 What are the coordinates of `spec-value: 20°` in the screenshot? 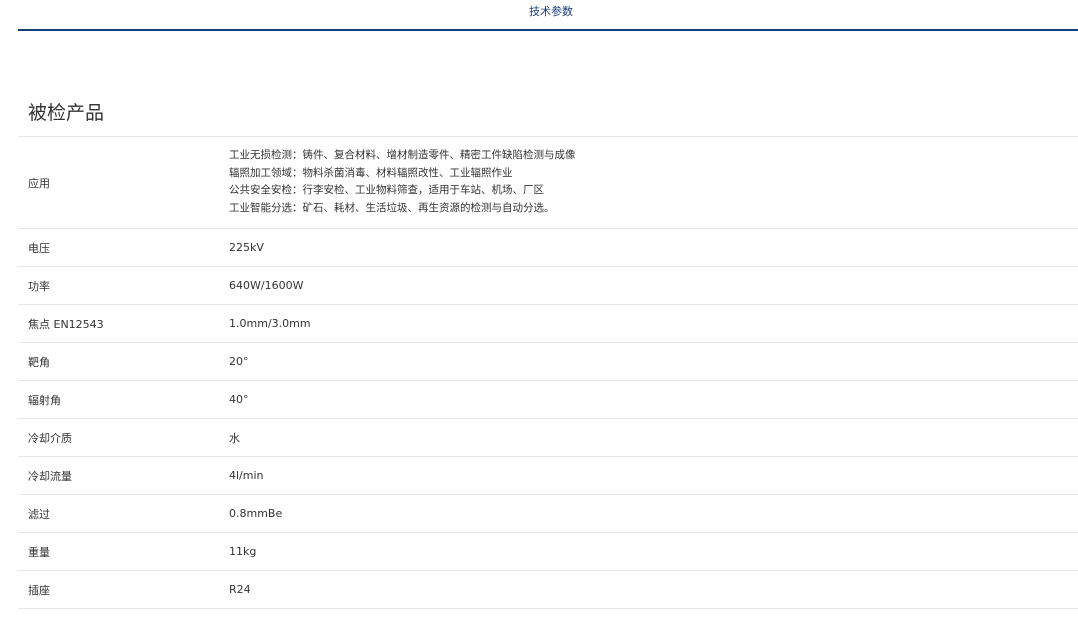 It's located at (239, 361).